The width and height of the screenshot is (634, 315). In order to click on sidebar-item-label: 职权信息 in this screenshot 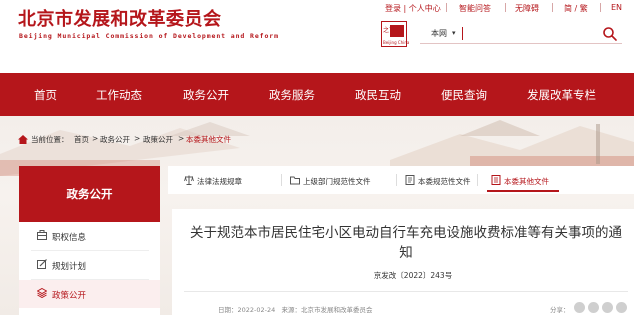, I will do `click(69, 238)`.